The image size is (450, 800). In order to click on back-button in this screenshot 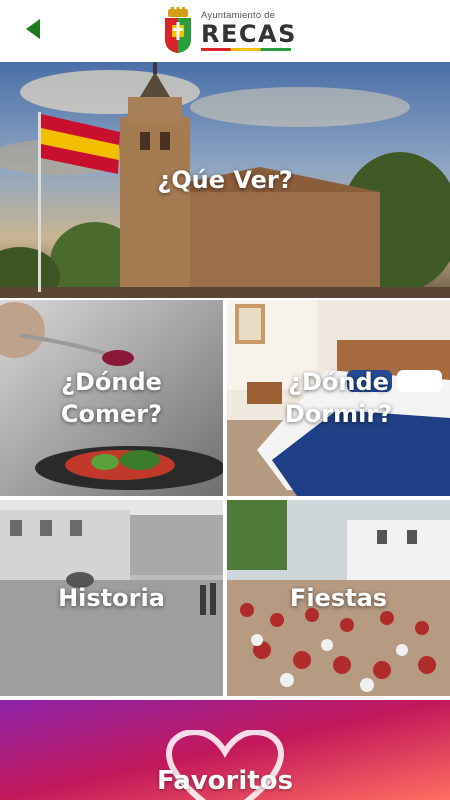, I will do `click(35, 29)`.